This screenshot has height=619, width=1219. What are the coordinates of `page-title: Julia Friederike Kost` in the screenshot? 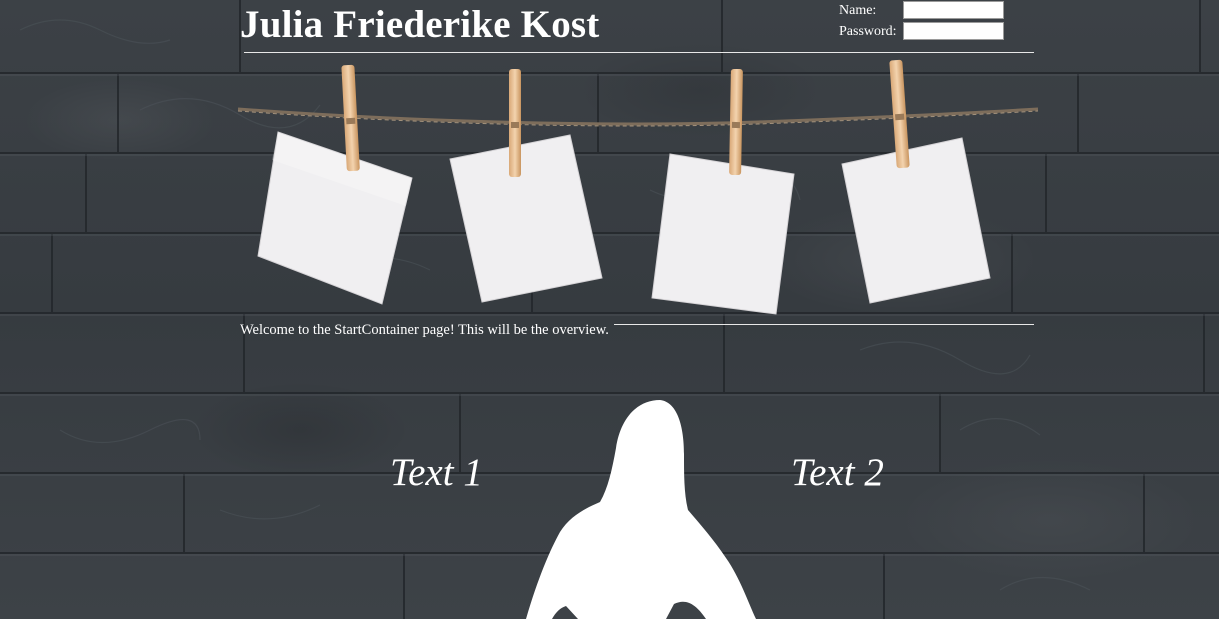 It's located at (420, 24).